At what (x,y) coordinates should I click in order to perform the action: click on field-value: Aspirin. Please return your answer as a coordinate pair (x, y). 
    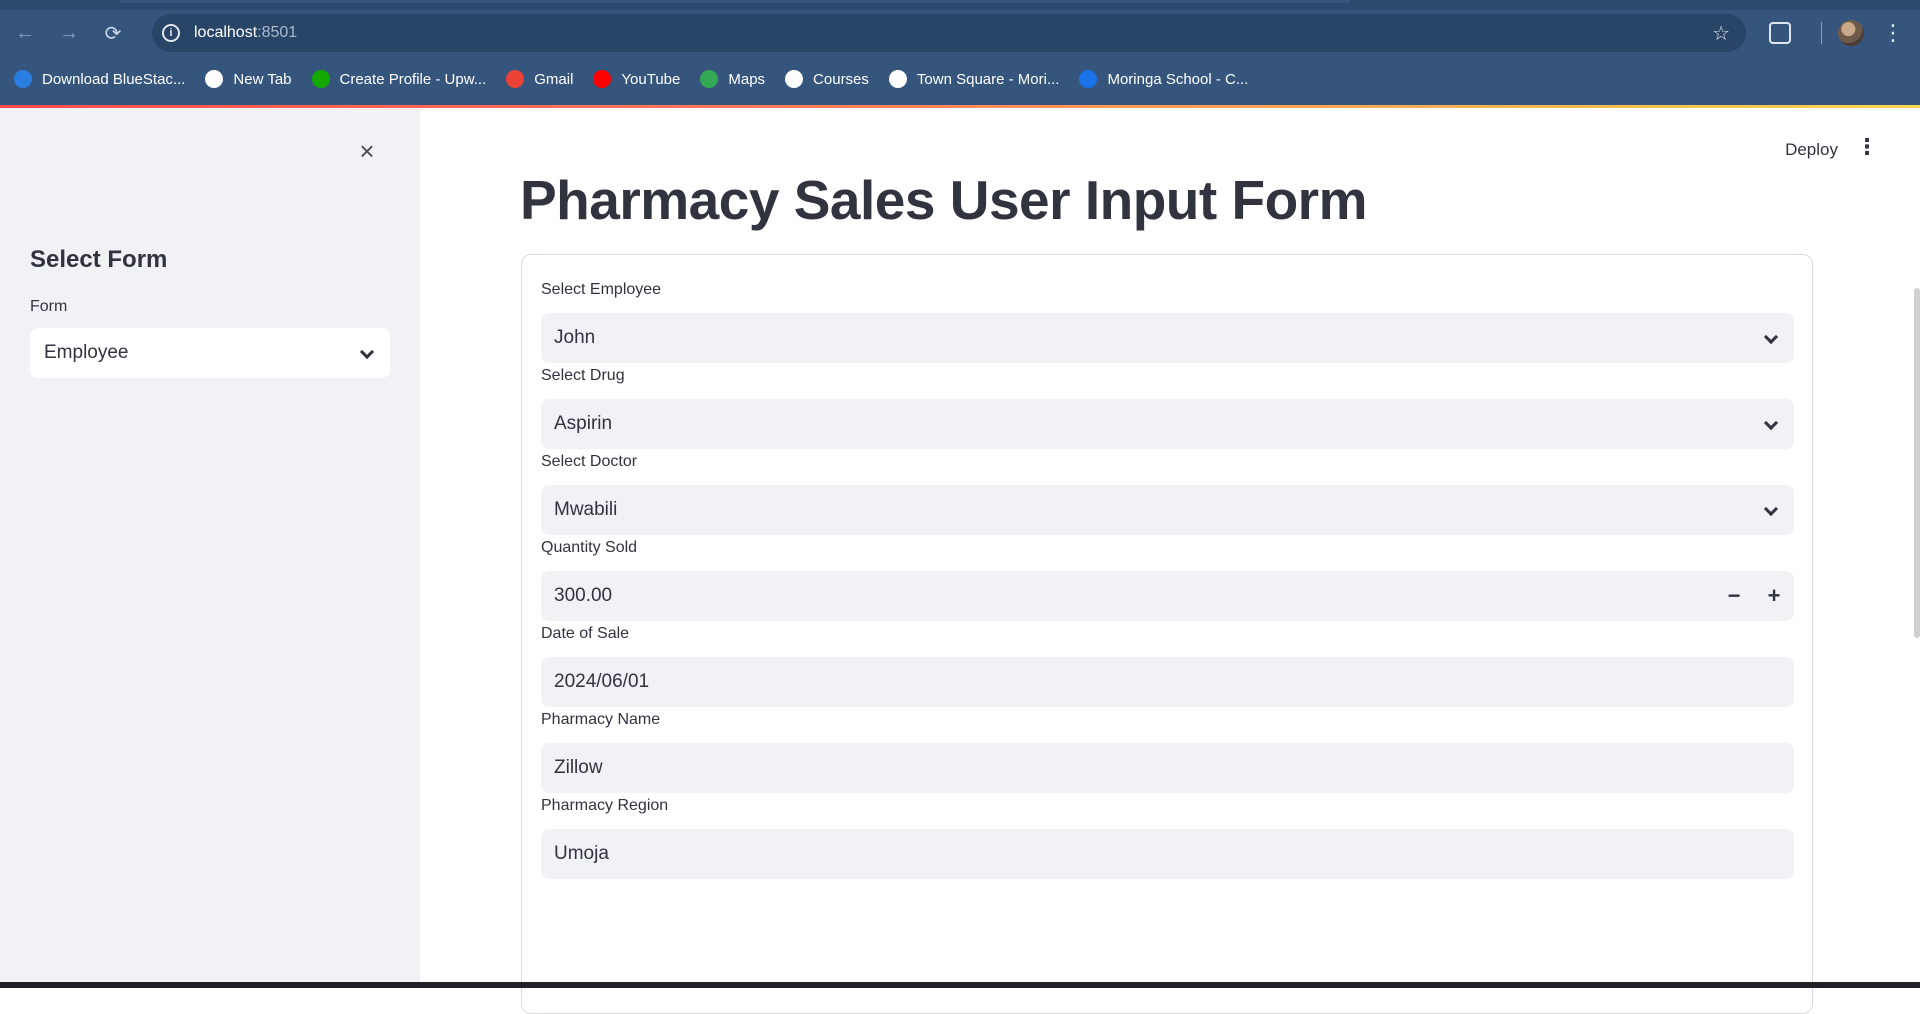
    Looking at the image, I should click on (583, 423).